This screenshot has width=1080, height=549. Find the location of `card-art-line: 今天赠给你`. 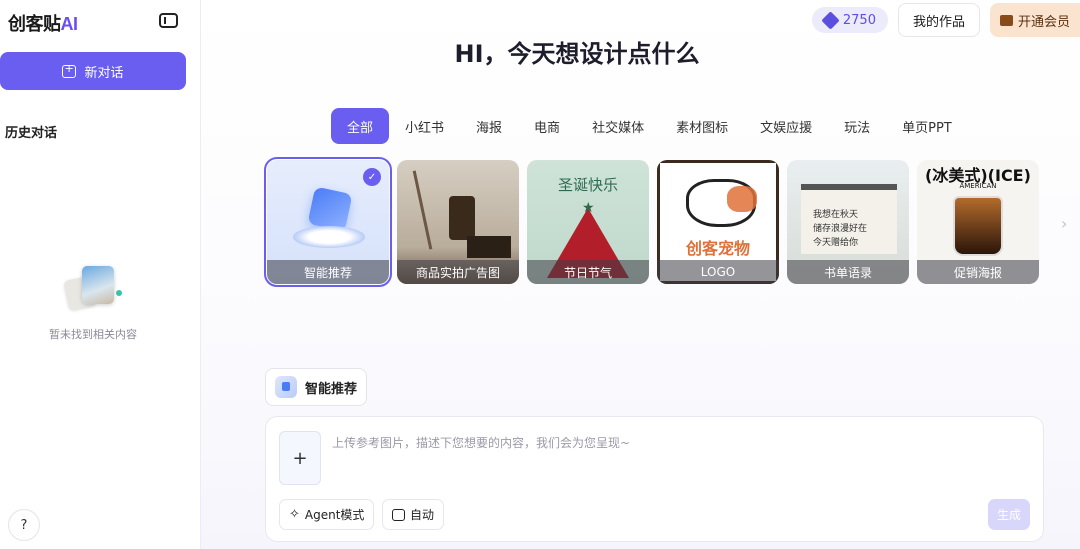

card-art-line: 今天赠给你 is located at coordinates (836, 243).